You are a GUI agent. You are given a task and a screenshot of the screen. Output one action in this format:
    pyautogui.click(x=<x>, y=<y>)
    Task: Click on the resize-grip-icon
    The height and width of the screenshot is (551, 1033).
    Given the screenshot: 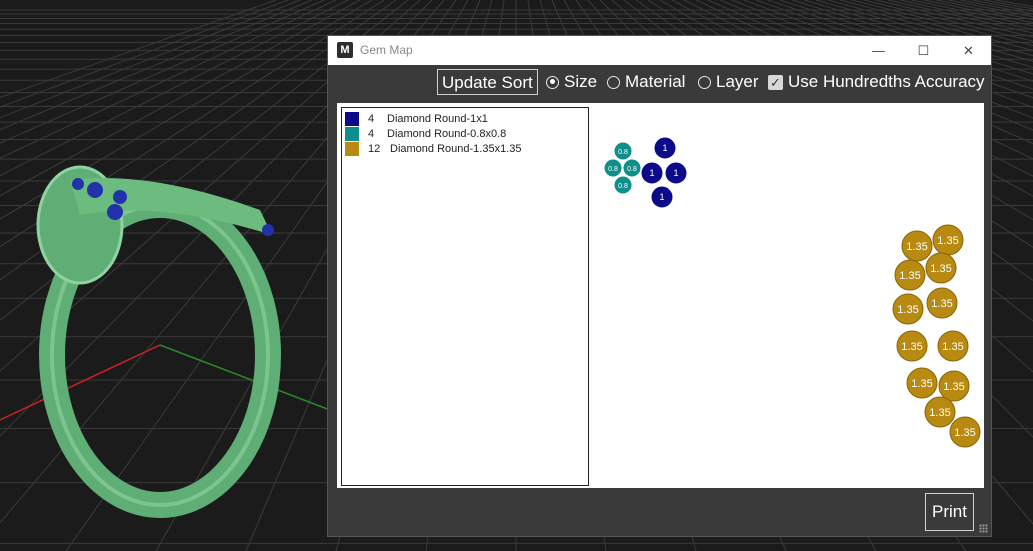 What is the action you would take?
    pyautogui.click(x=983, y=528)
    